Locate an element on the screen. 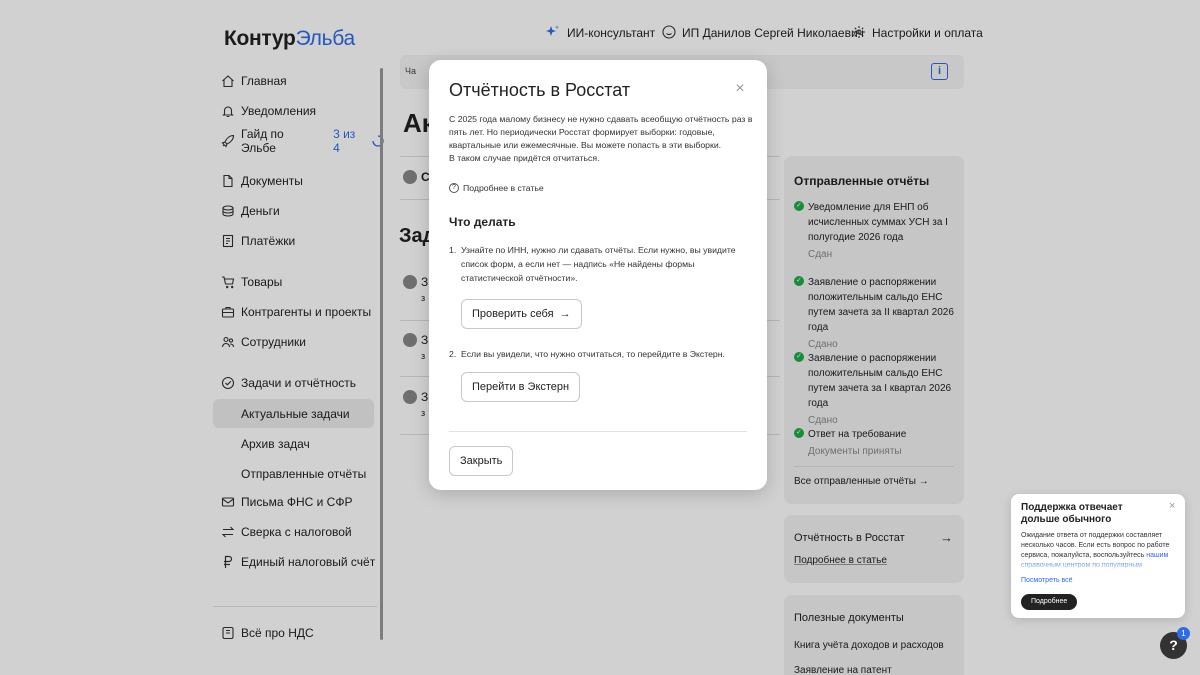  modal-divider is located at coordinates (598, 431).